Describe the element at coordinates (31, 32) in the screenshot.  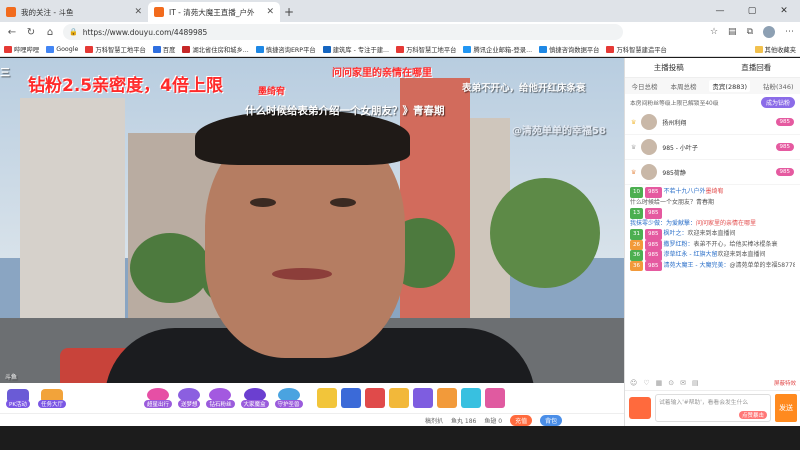
I see `refresh-icon: ↻` at that location.